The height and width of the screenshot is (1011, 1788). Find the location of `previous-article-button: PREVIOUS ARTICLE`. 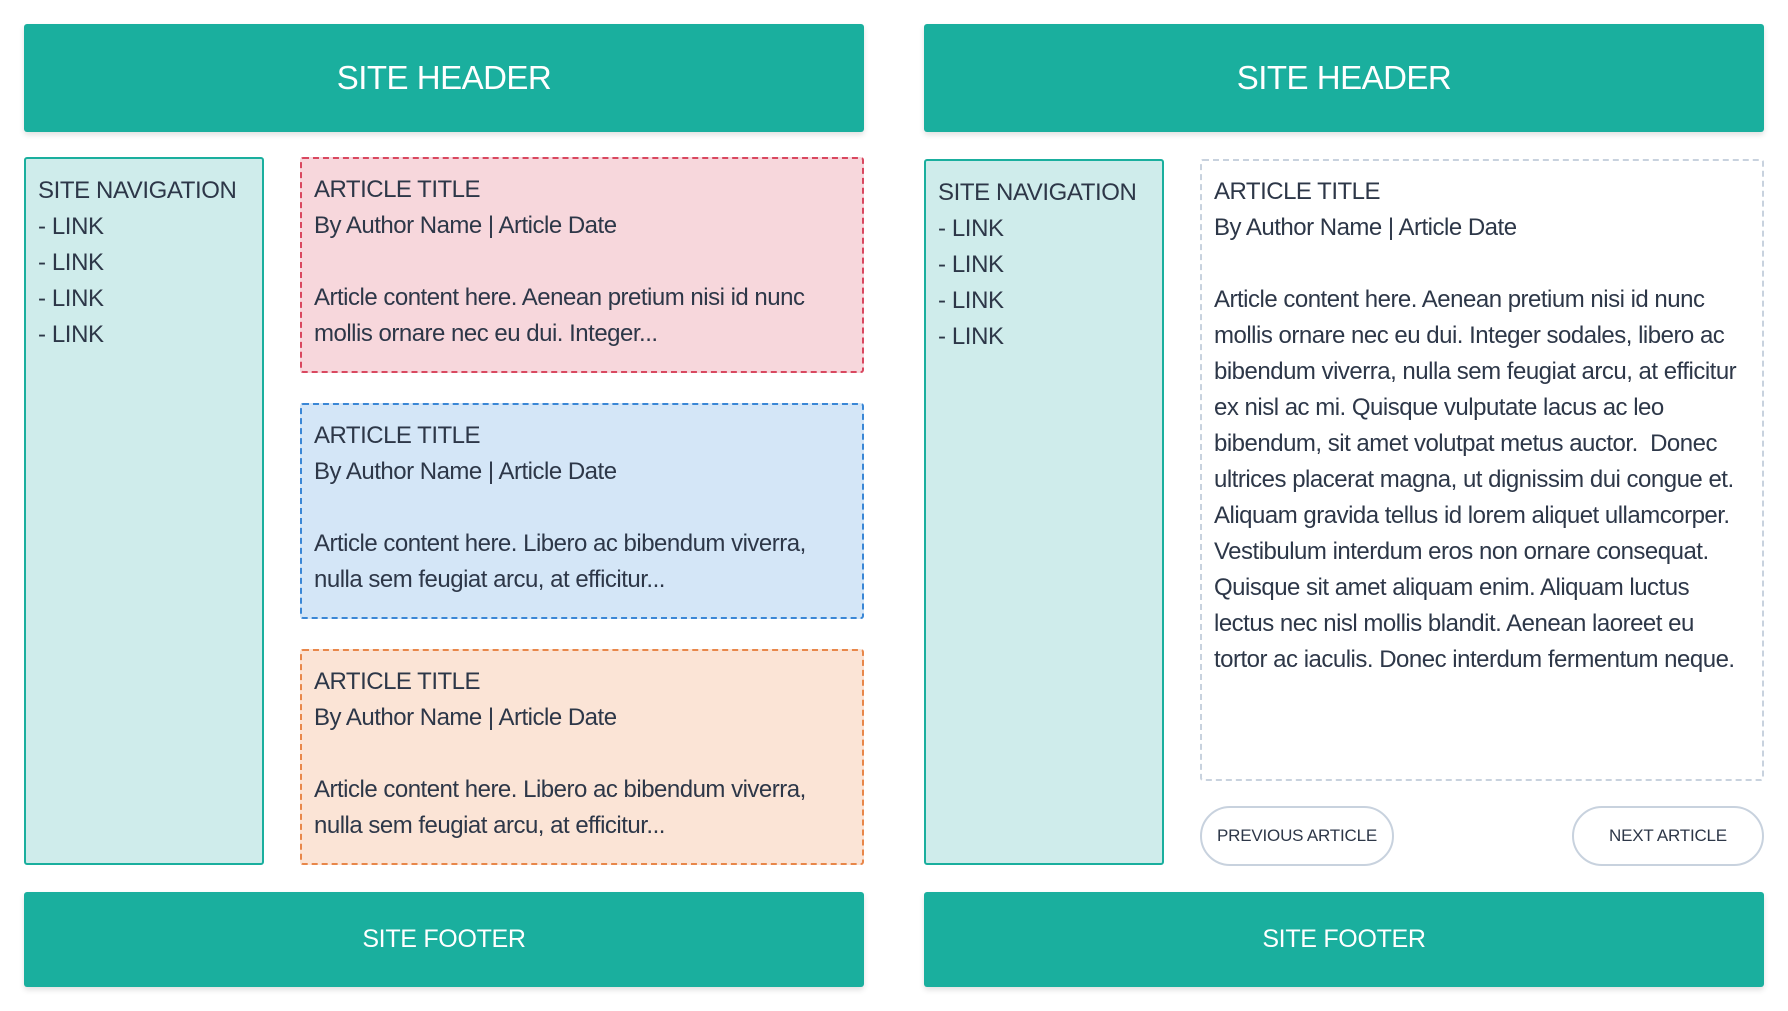

previous-article-button: PREVIOUS ARTICLE is located at coordinates (1297, 836).